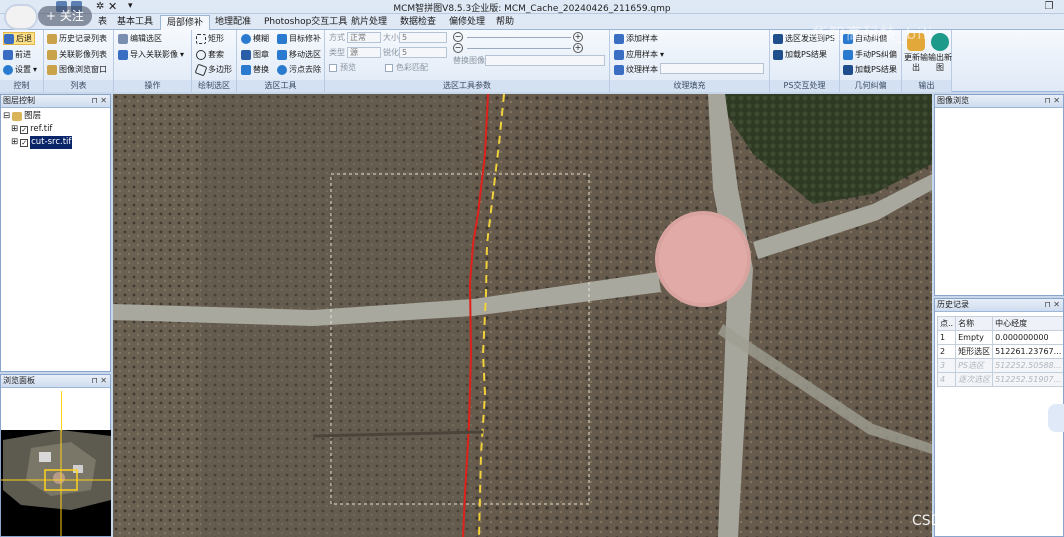 The width and height of the screenshot is (1064, 537). Describe the element at coordinates (246, 54) in the screenshot. I see `stamp-icon` at that location.